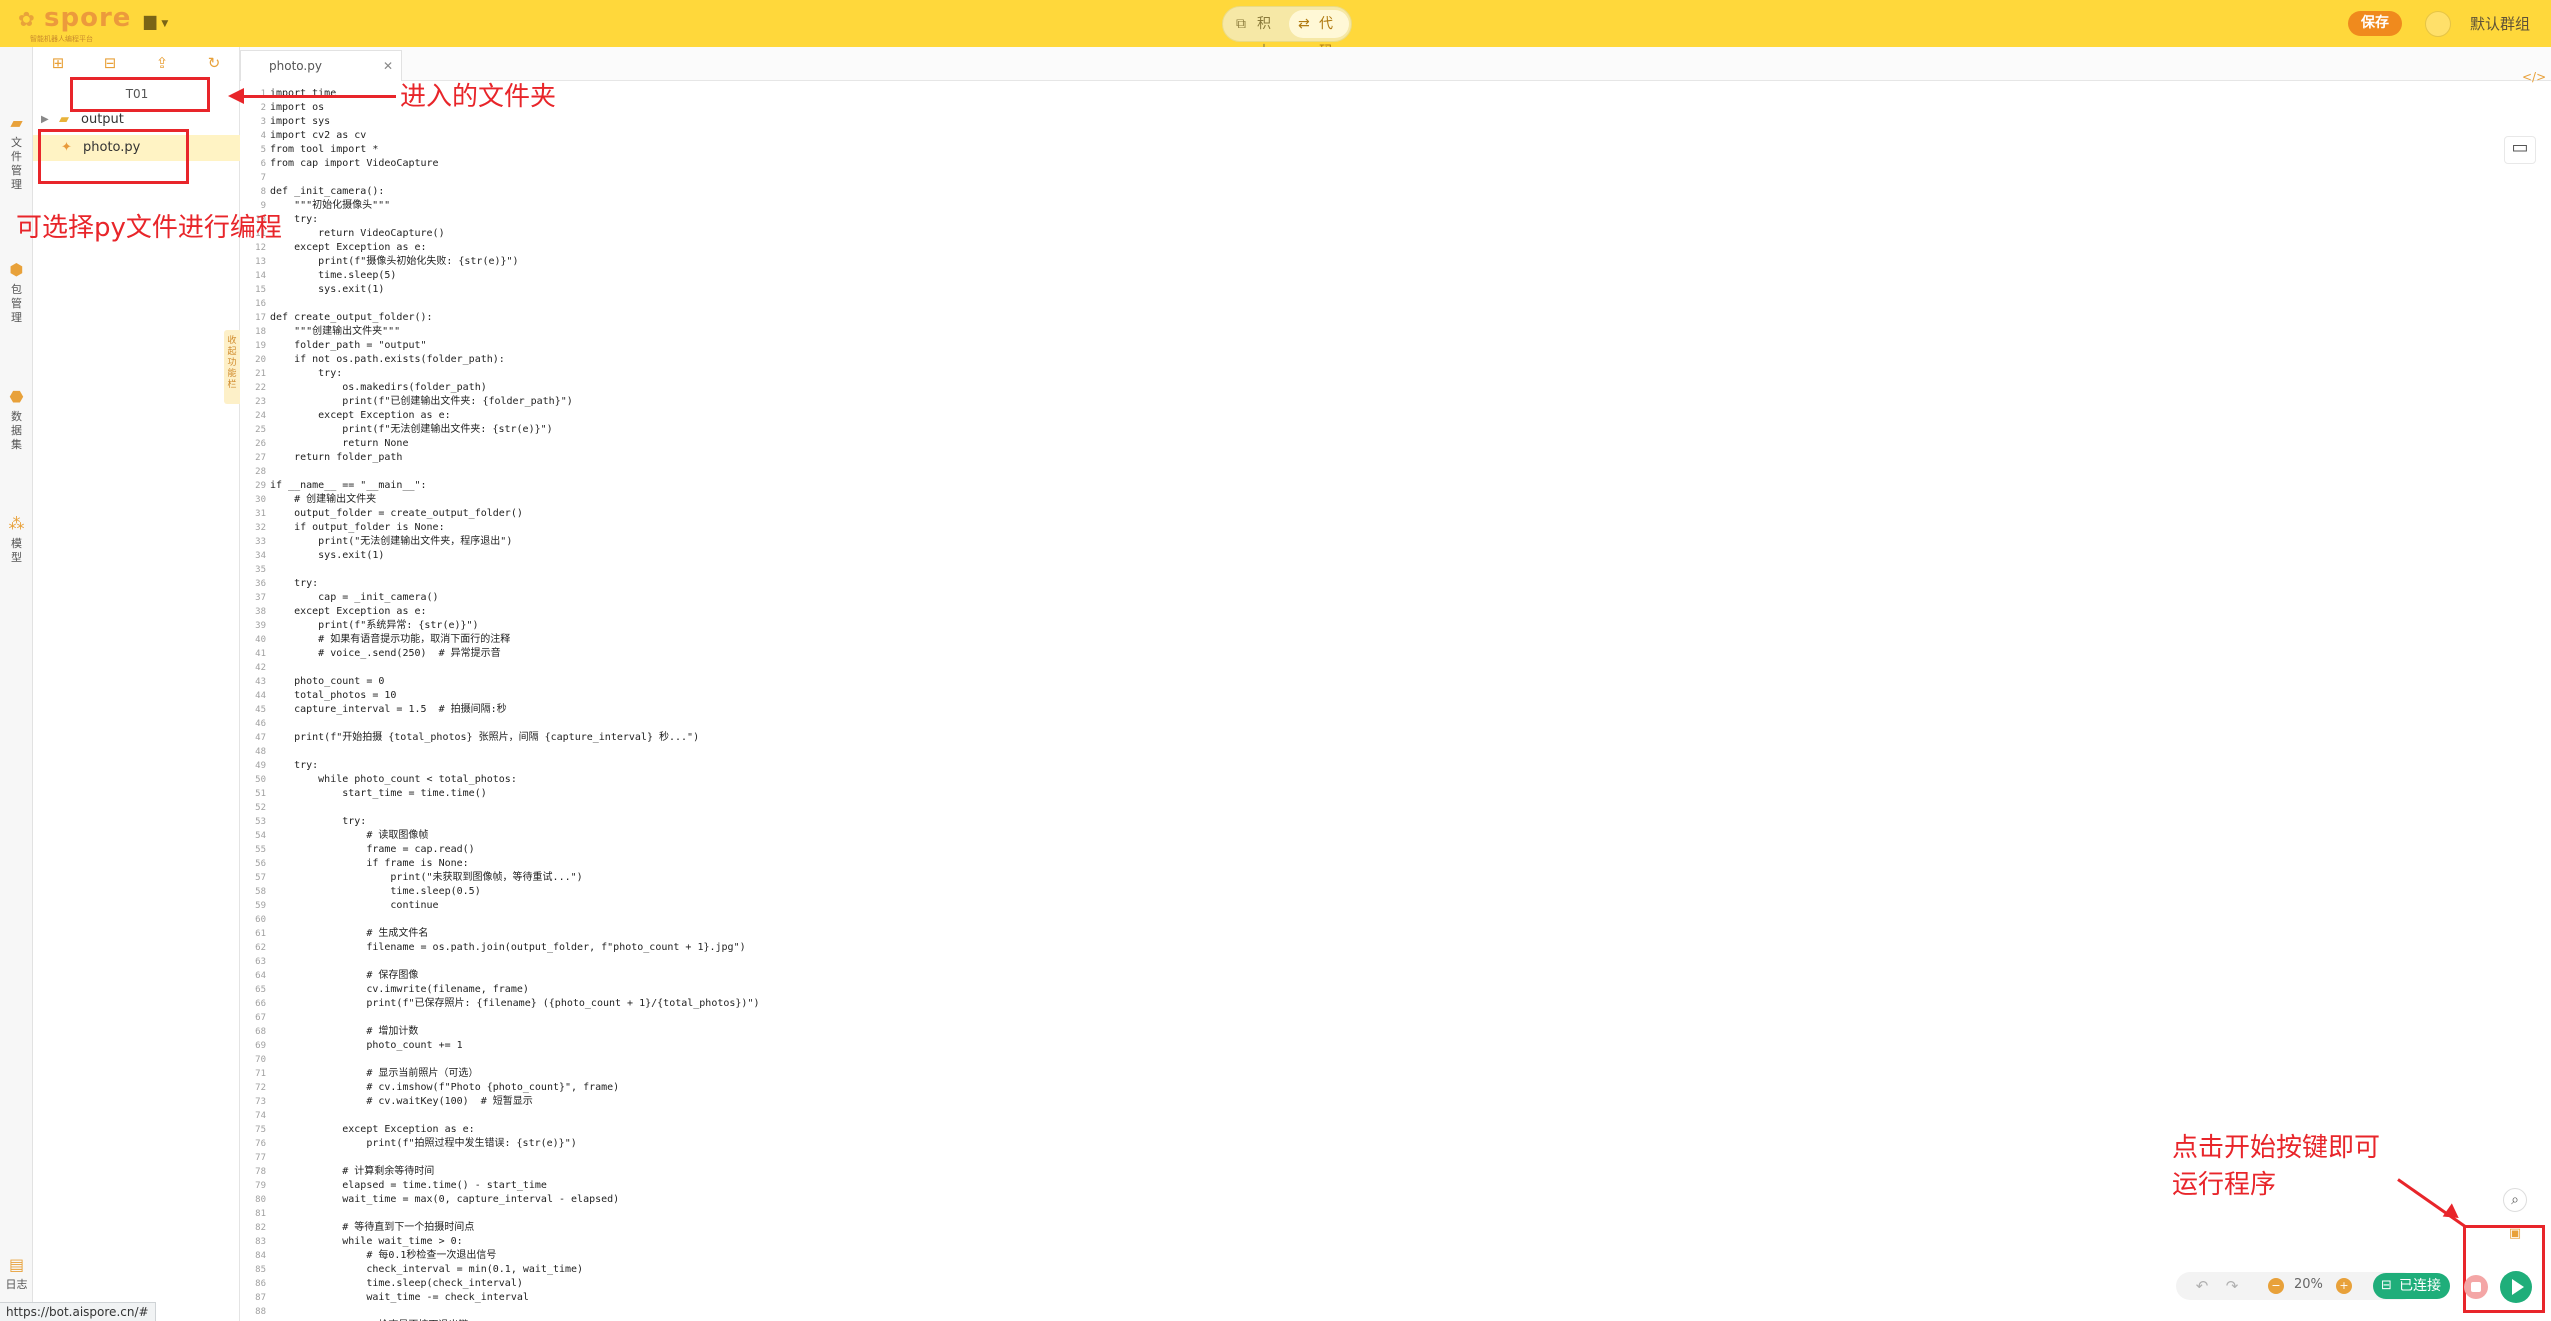 The height and width of the screenshot is (1321, 2551). I want to click on code-line: # cv.waitKey(100) # 短暂显示, so click(515, 1102).